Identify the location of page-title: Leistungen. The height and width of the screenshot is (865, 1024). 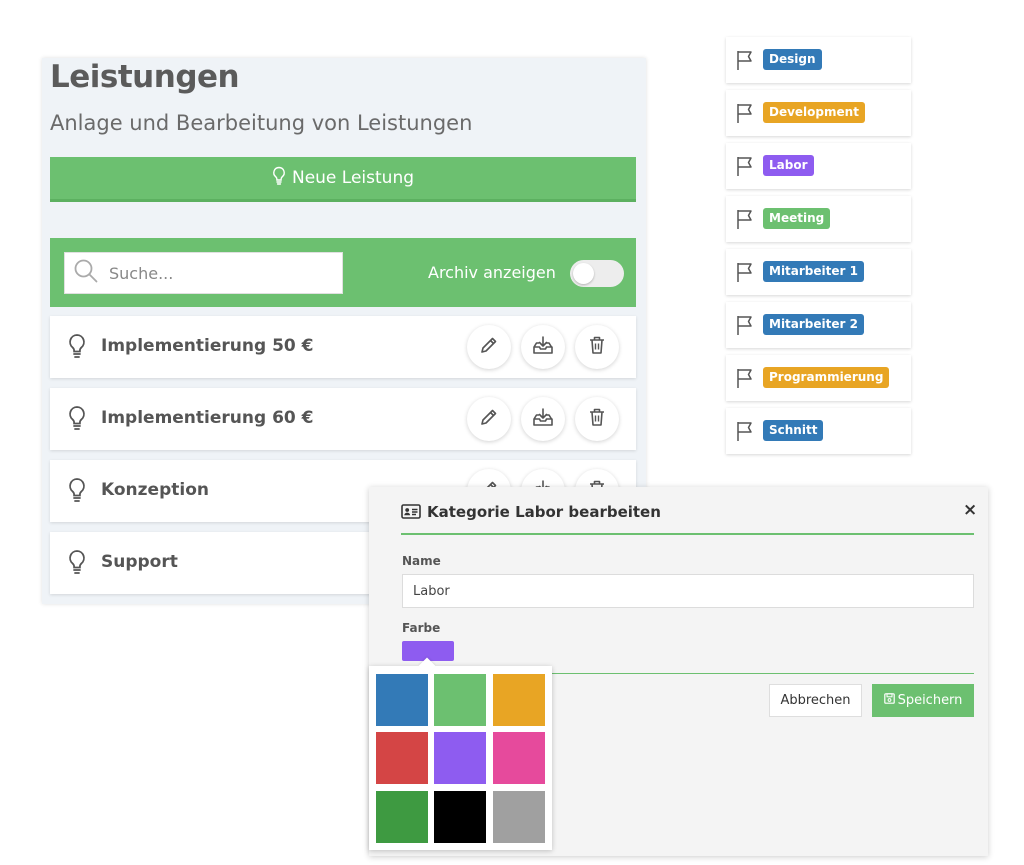
(145, 77).